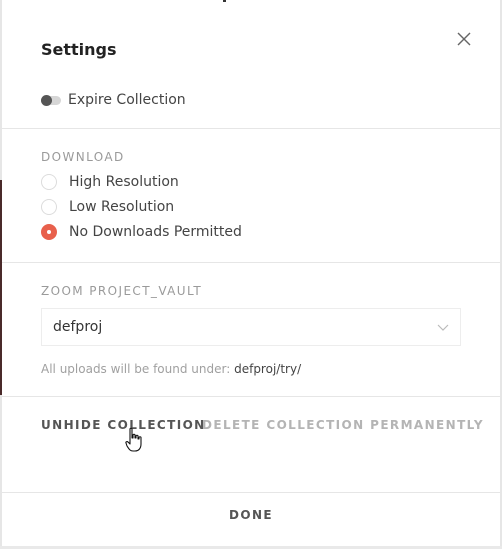 The image size is (502, 549). I want to click on done-button: DONE, so click(251, 515).